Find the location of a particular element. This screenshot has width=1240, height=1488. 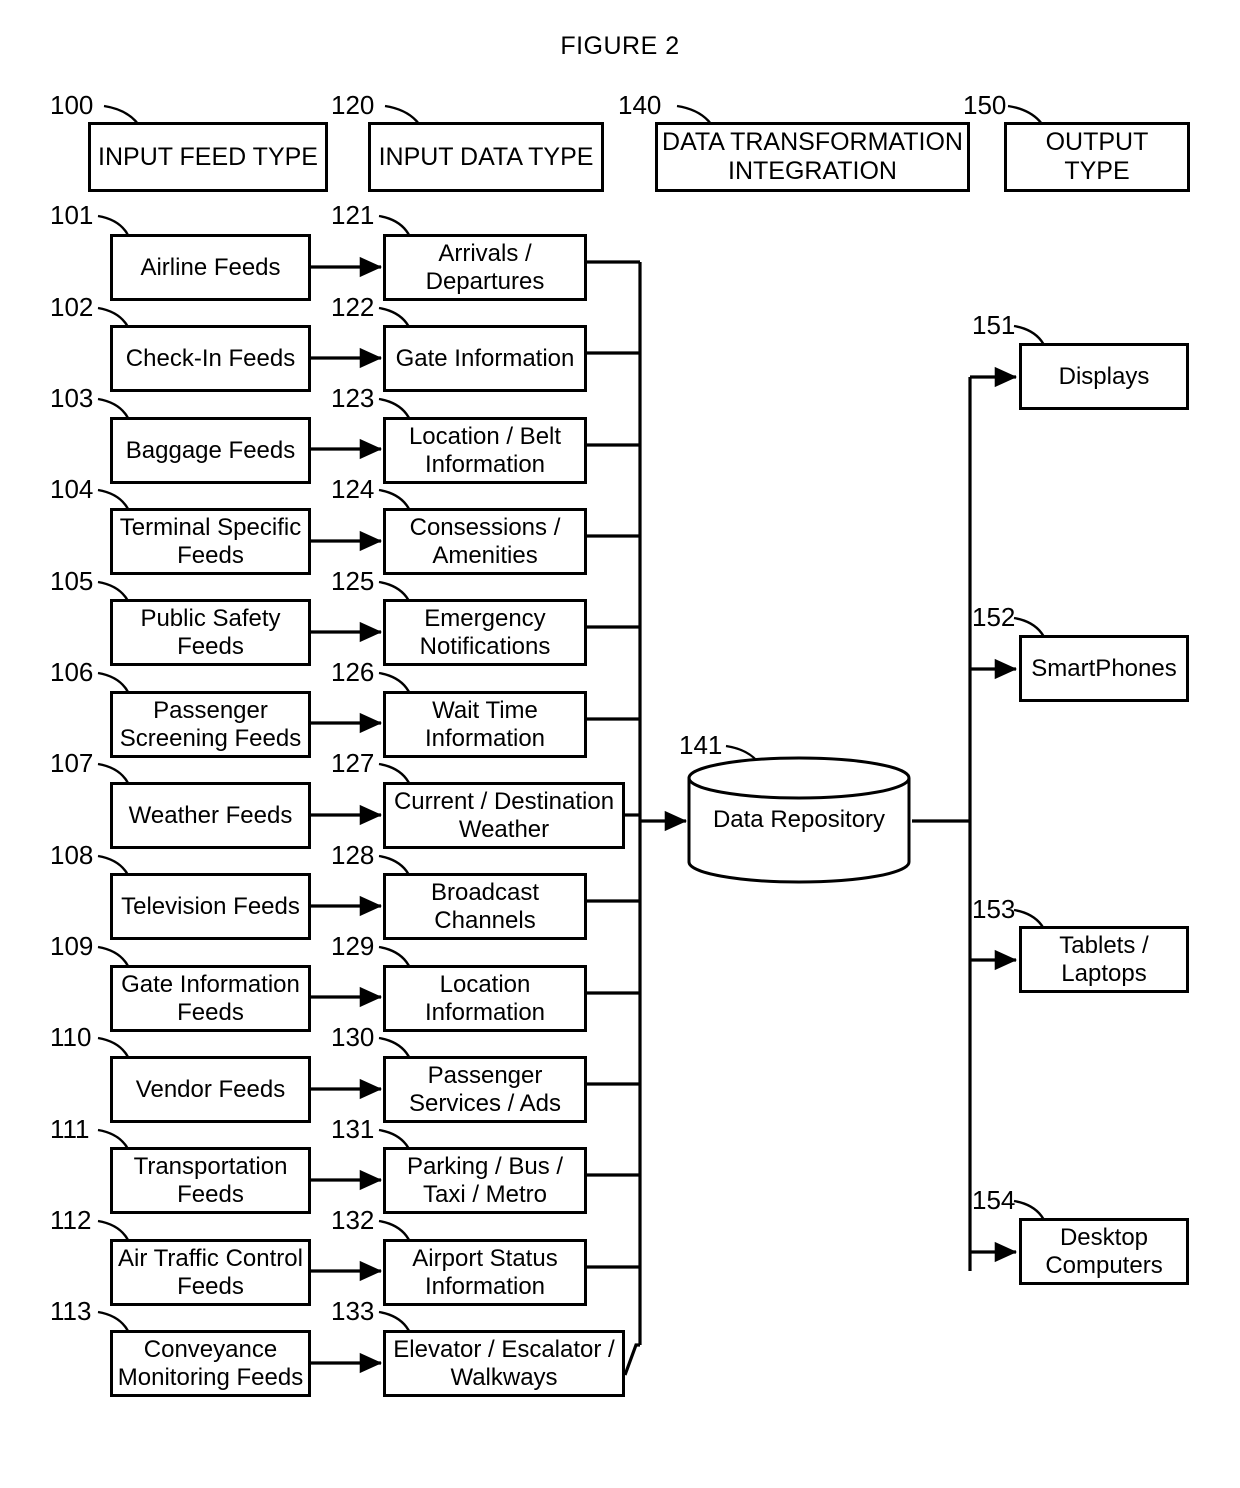

header-label: OUTPUT TYPE is located at coordinates (1097, 156).